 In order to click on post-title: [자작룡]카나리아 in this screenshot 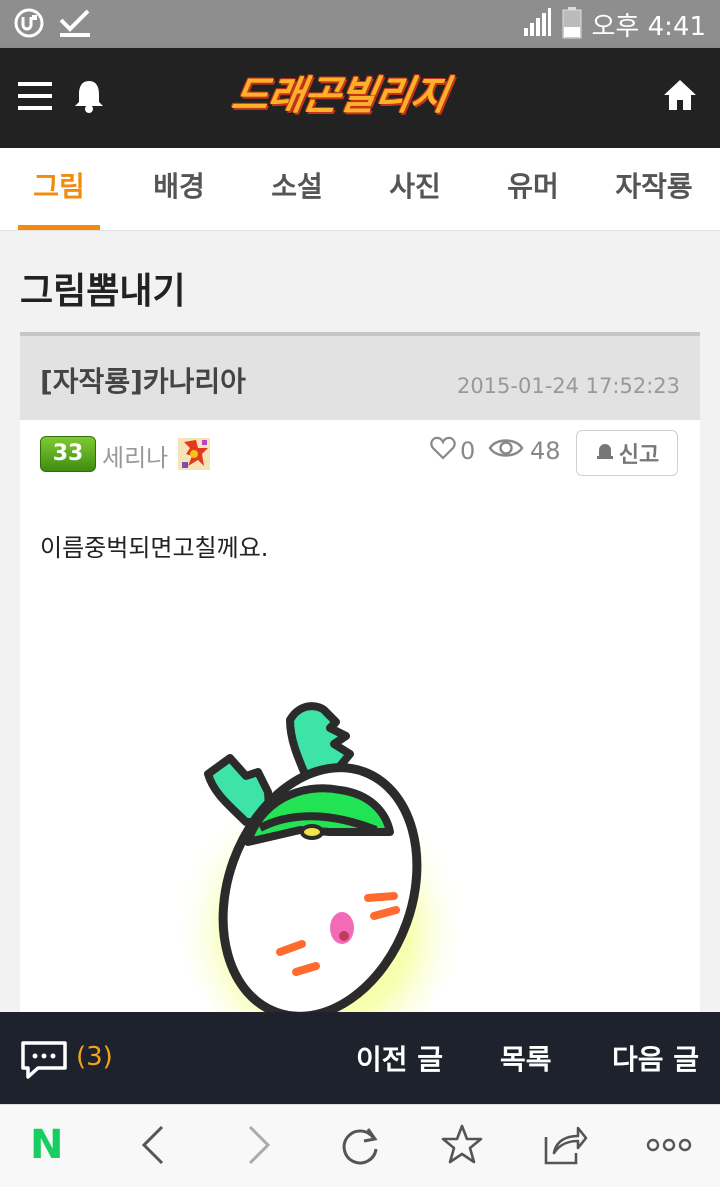, I will do `click(143, 381)`.